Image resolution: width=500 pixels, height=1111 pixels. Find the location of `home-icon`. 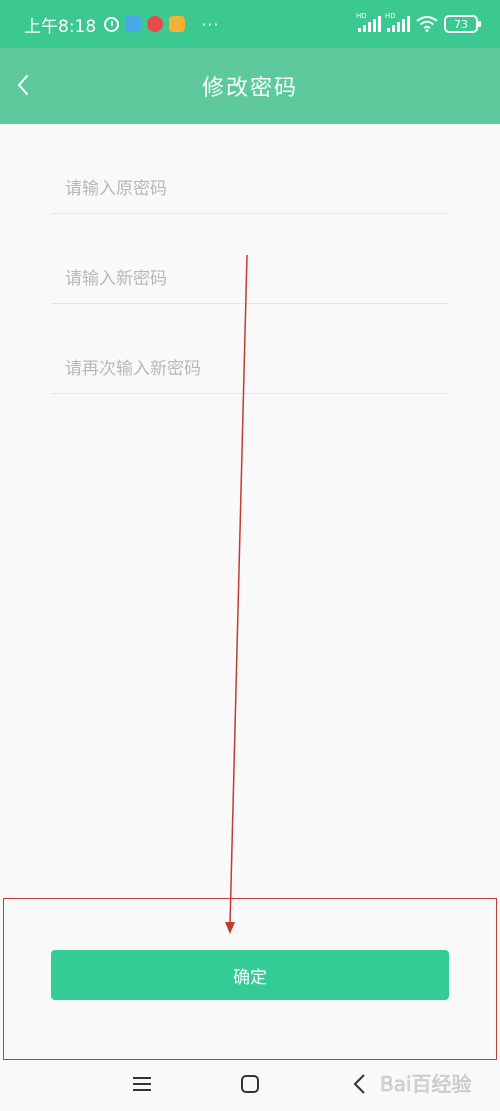

home-icon is located at coordinates (250, 1084).